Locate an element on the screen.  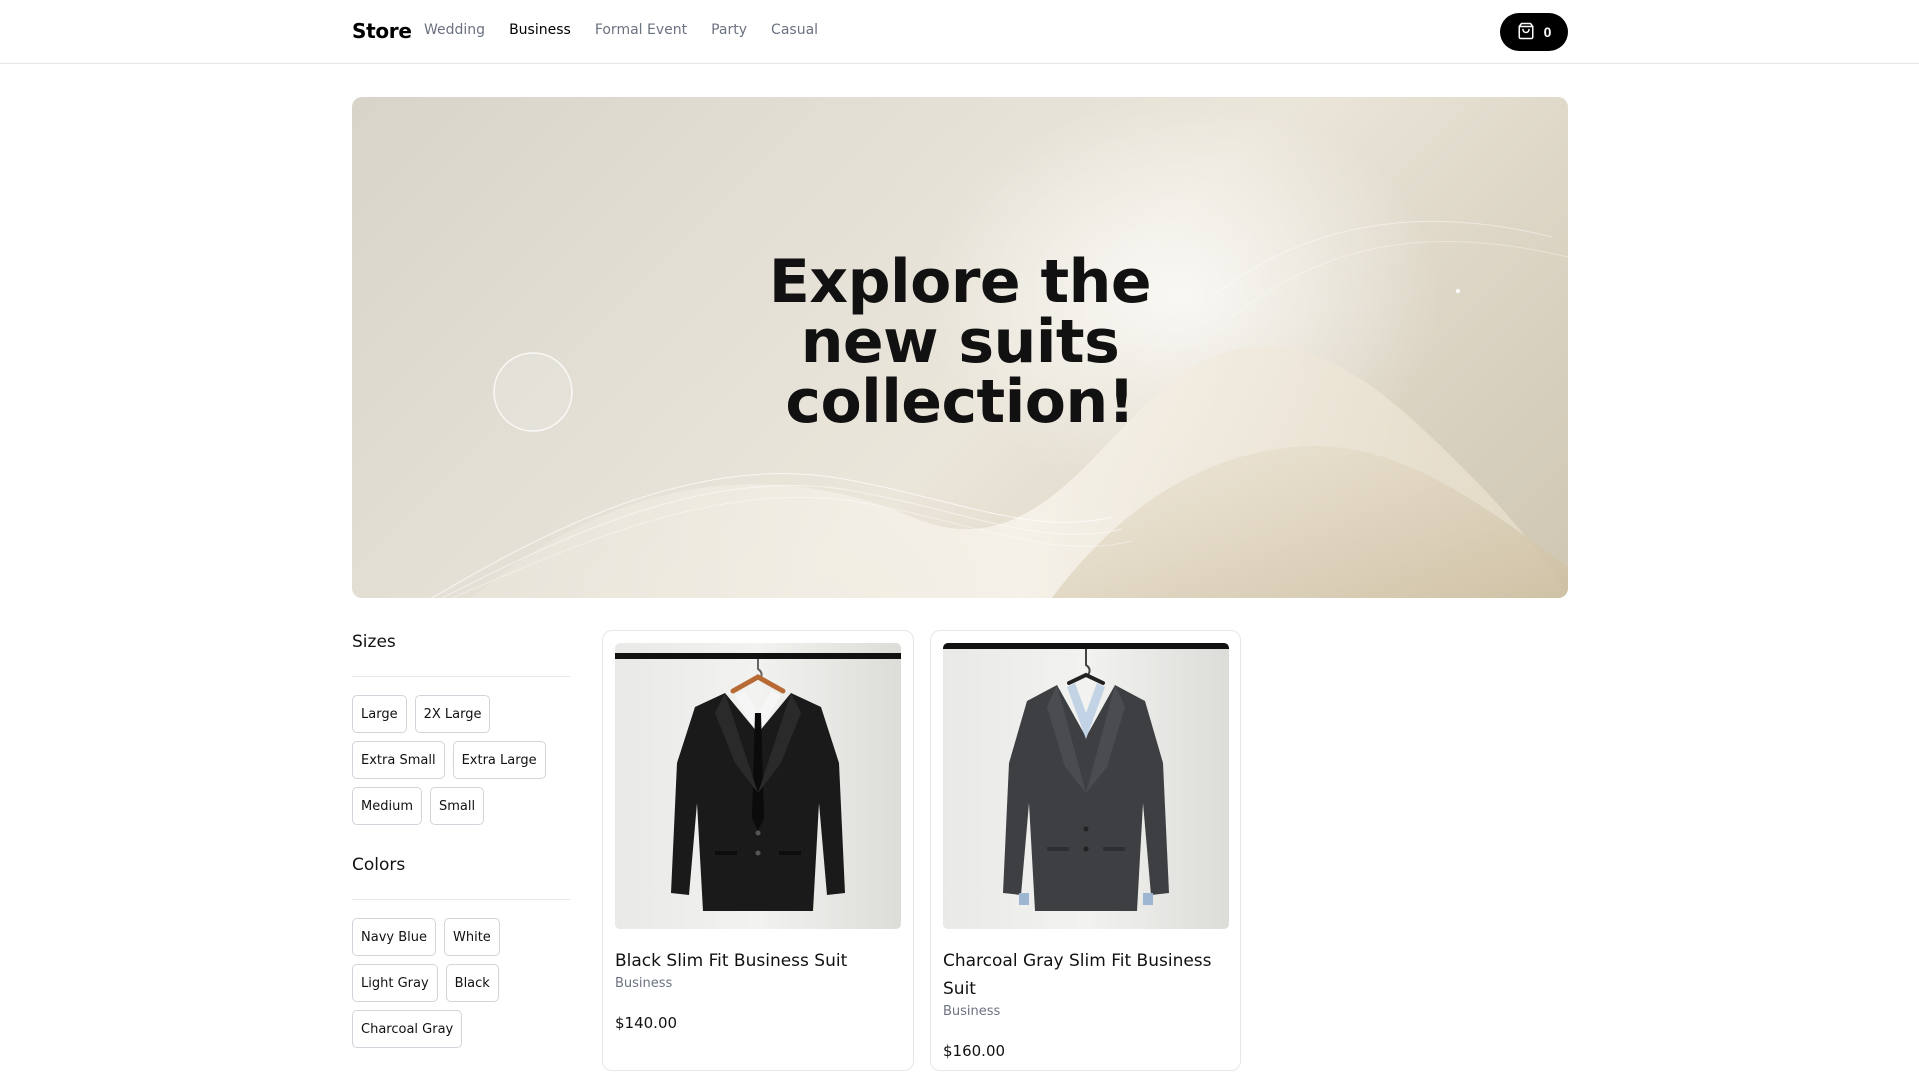
cart-count: 0 is located at coordinates (1547, 32).